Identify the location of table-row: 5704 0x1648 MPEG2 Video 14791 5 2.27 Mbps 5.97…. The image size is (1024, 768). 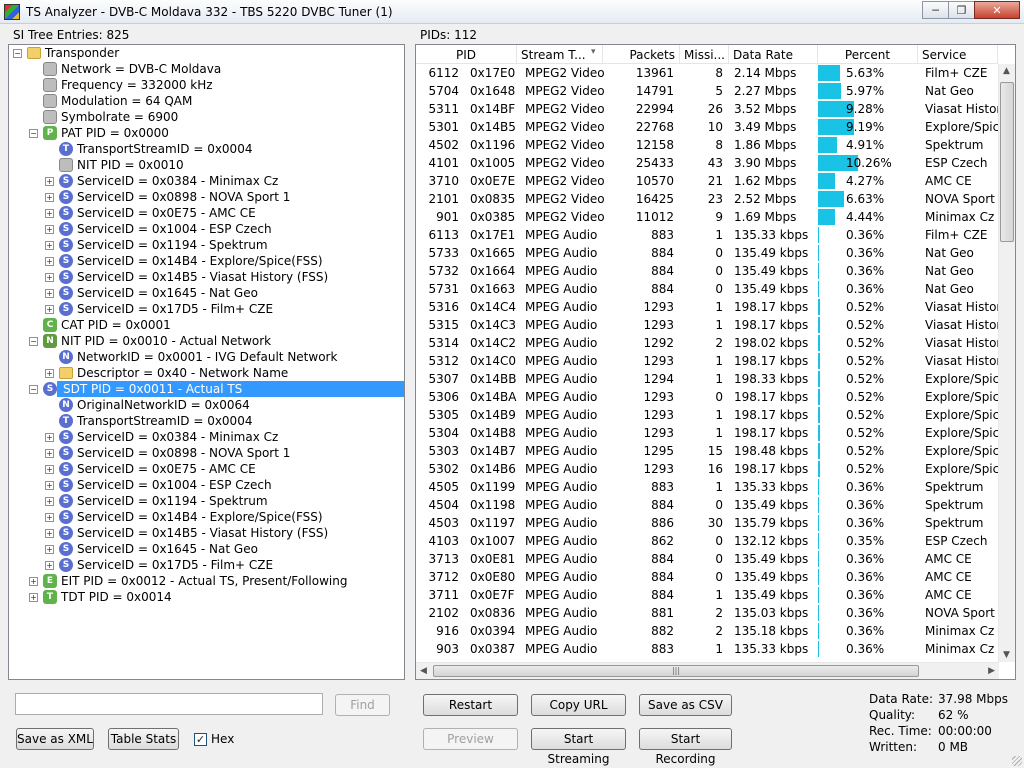
(707, 91).